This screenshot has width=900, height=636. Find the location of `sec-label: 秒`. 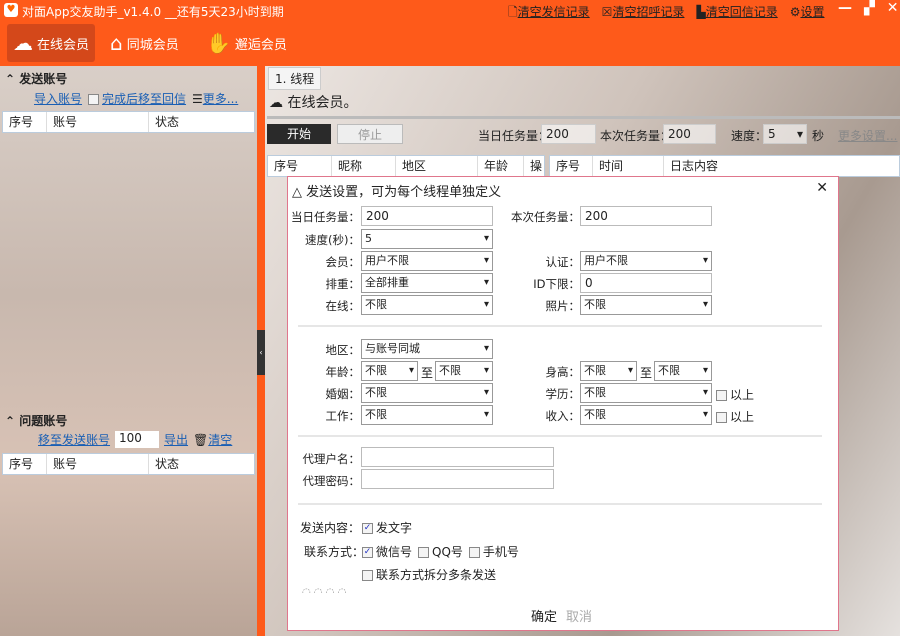

sec-label: 秒 is located at coordinates (818, 136).